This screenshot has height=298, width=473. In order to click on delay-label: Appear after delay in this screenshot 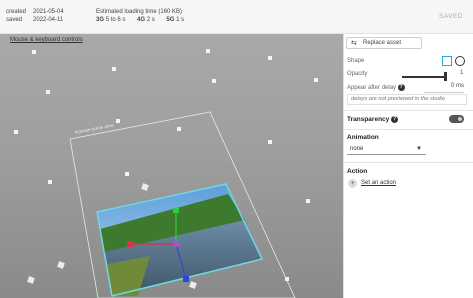, I will do `click(372, 88)`.